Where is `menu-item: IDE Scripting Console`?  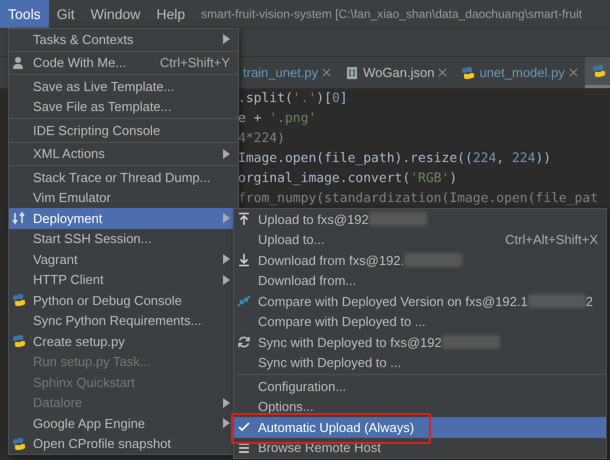
menu-item: IDE Scripting Console is located at coordinates (123, 130).